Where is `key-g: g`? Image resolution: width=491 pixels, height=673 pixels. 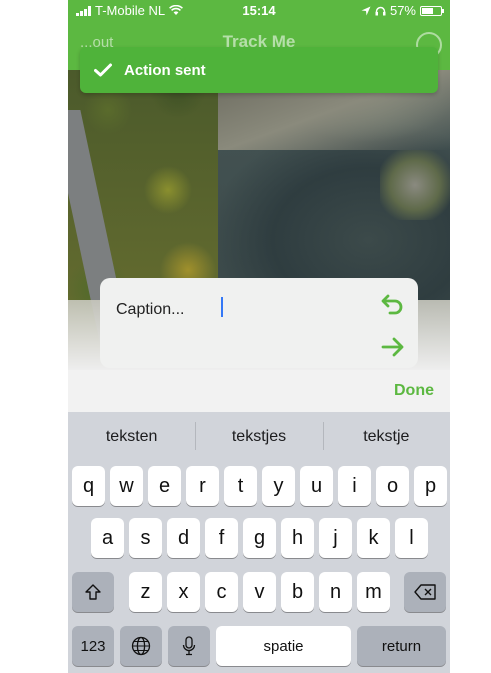 key-g: g is located at coordinates (259, 538).